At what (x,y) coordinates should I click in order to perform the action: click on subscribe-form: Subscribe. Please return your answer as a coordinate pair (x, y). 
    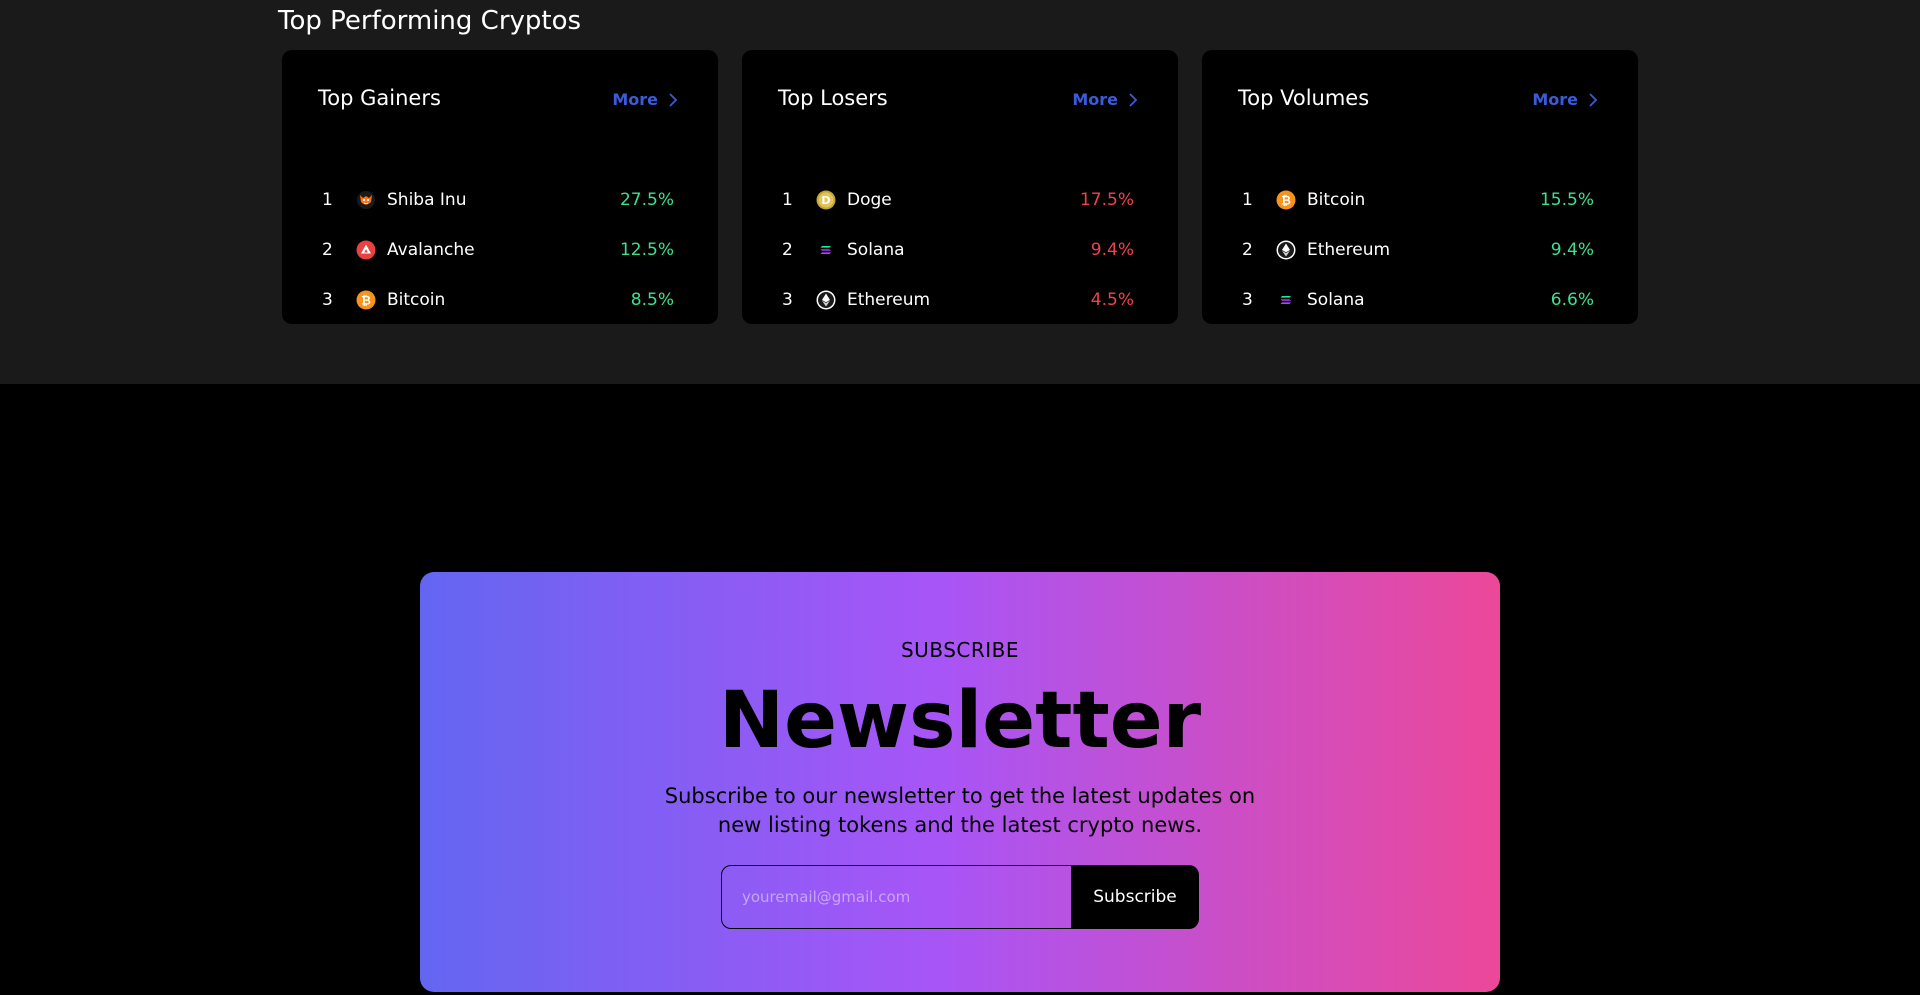
    Looking at the image, I should click on (960, 897).